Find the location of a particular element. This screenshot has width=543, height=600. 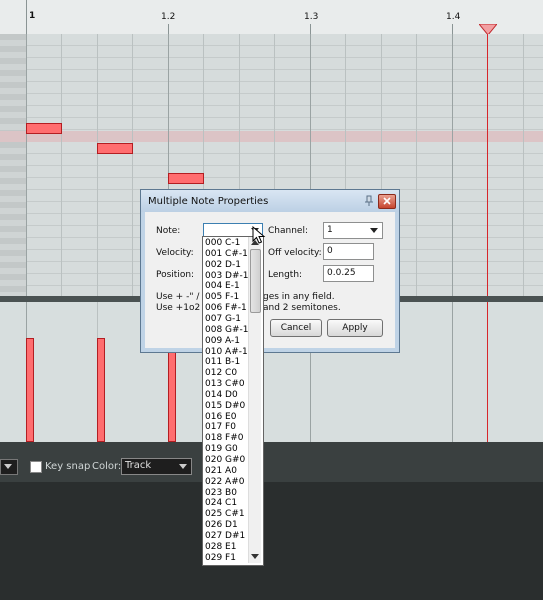

color-select: Track is located at coordinates (156, 466).